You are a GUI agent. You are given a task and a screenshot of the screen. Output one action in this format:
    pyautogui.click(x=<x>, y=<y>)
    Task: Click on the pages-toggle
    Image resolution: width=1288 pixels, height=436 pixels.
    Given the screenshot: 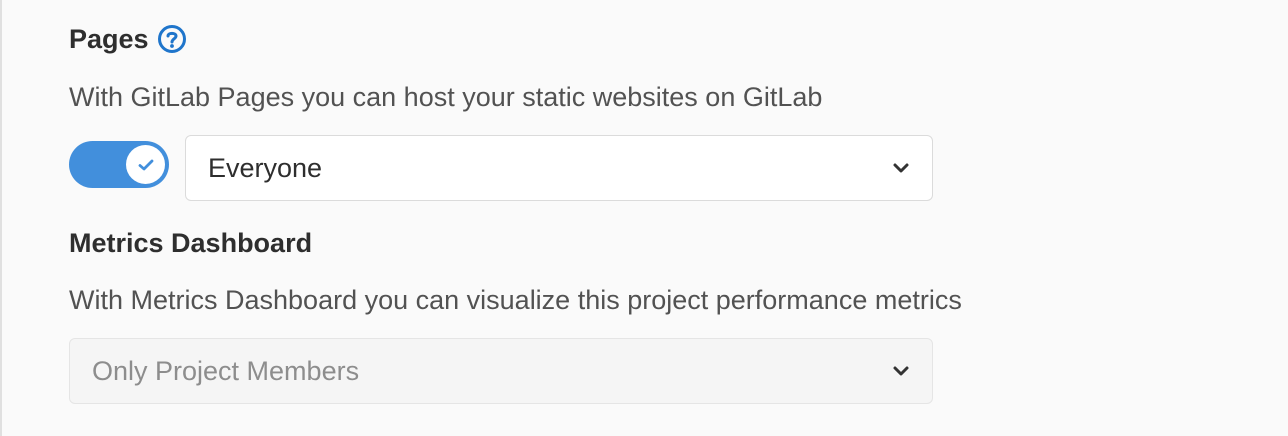 What is the action you would take?
    pyautogui.click(x=119, y=164)
    